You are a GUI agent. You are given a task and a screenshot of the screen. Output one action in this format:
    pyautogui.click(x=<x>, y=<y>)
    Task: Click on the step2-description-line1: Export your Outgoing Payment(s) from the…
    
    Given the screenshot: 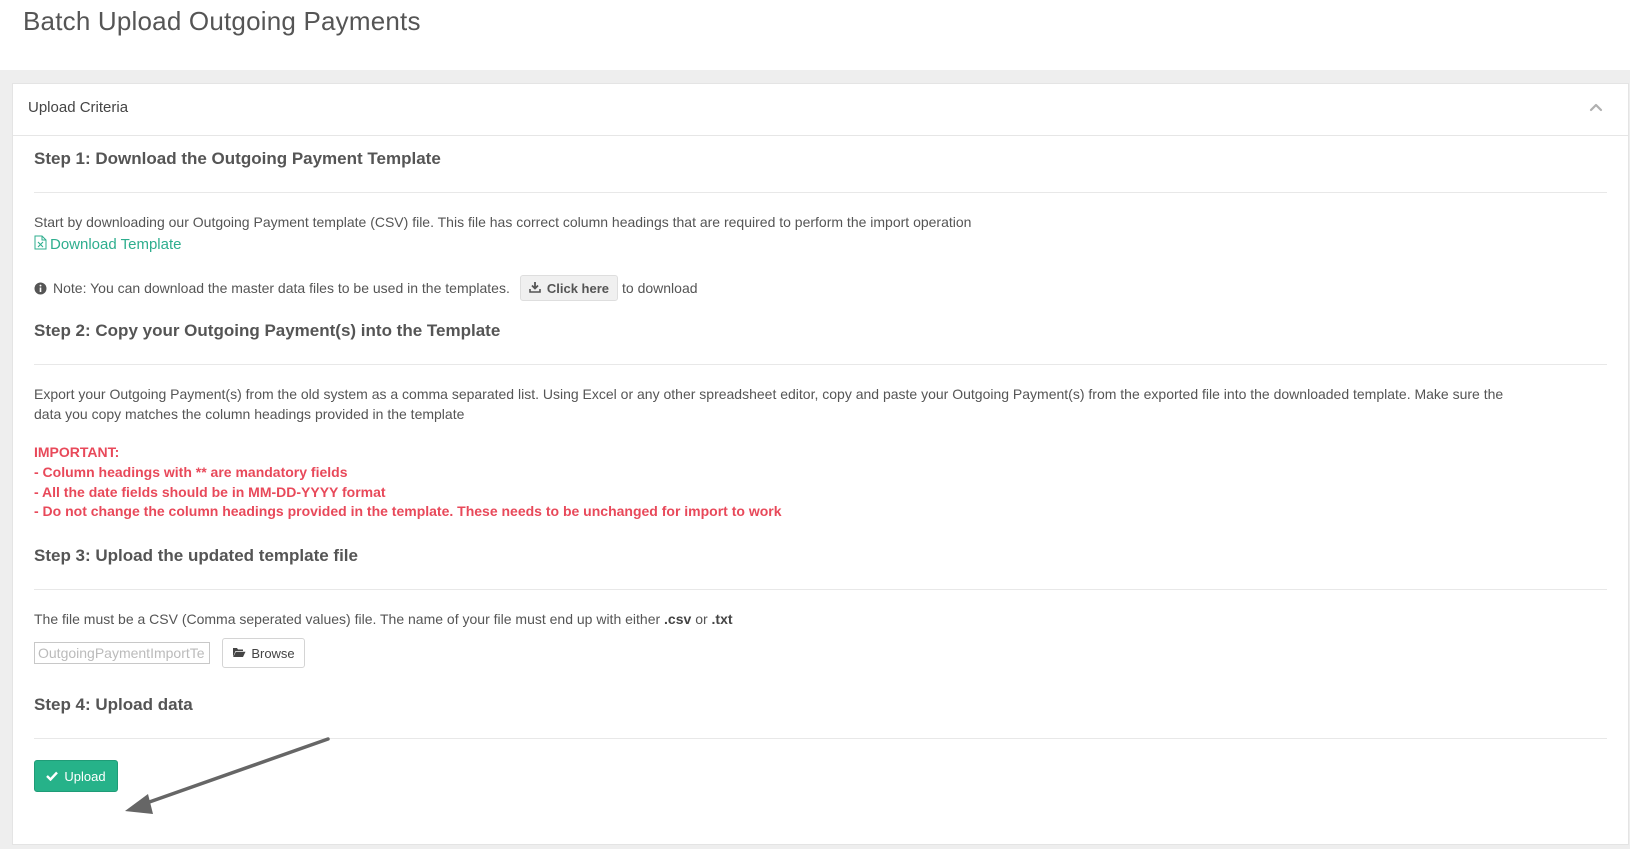 What is the action you would take?
    pyautogui.click(x=769, y=394)
    